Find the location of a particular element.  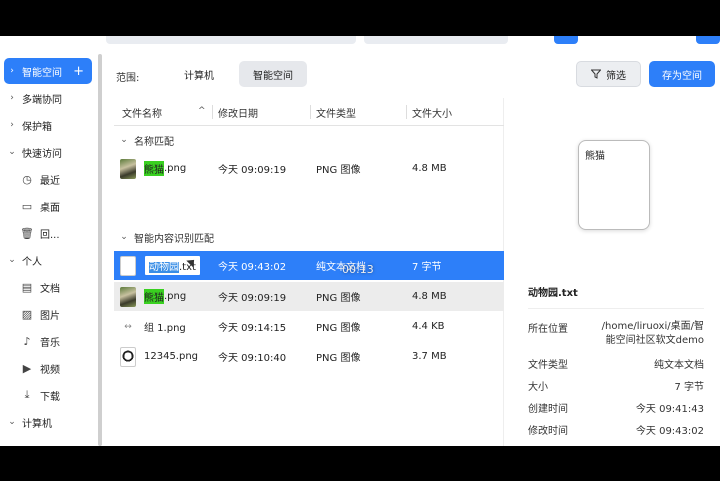

sidebar-item-label: 桌面 is located at coordinates (50, 208).